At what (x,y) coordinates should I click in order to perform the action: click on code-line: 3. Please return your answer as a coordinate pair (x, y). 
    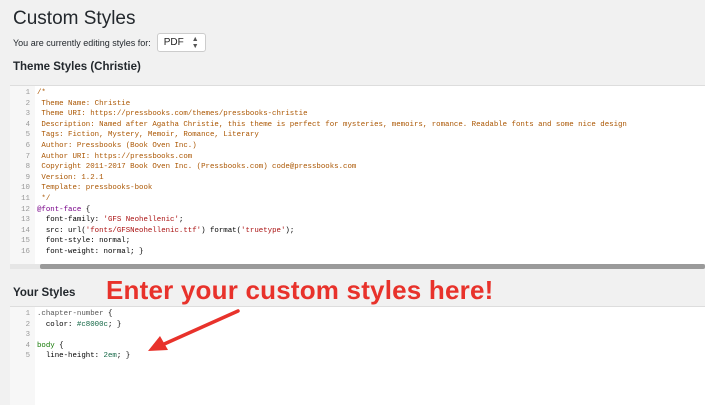
    Looking at the image, I should click on (357, 335).